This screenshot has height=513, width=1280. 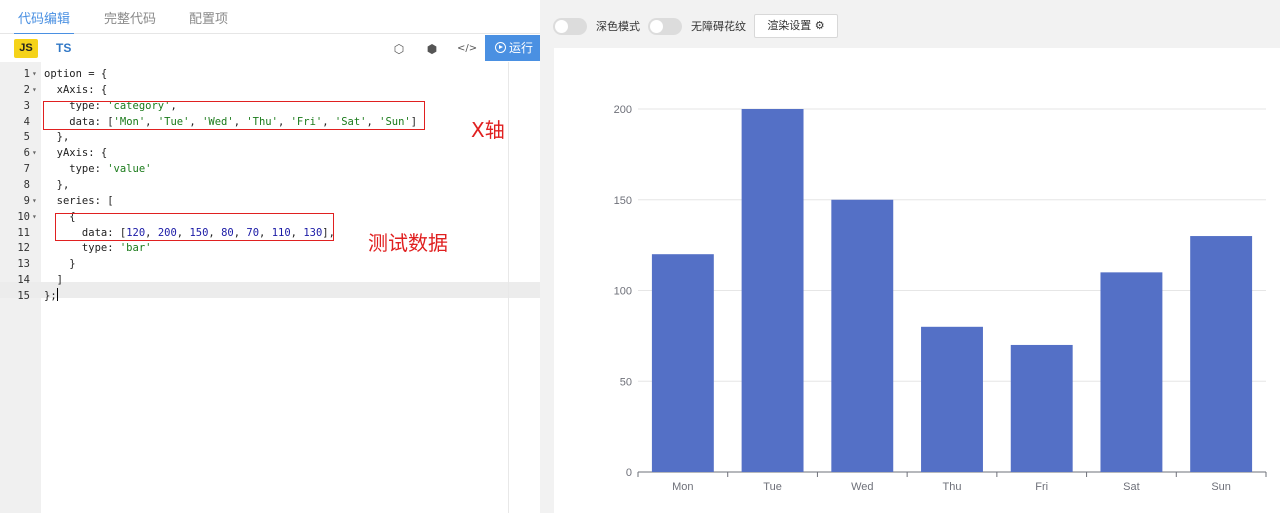 I want to click on codepen-icon: ⬡, so click(x=399, y=49).